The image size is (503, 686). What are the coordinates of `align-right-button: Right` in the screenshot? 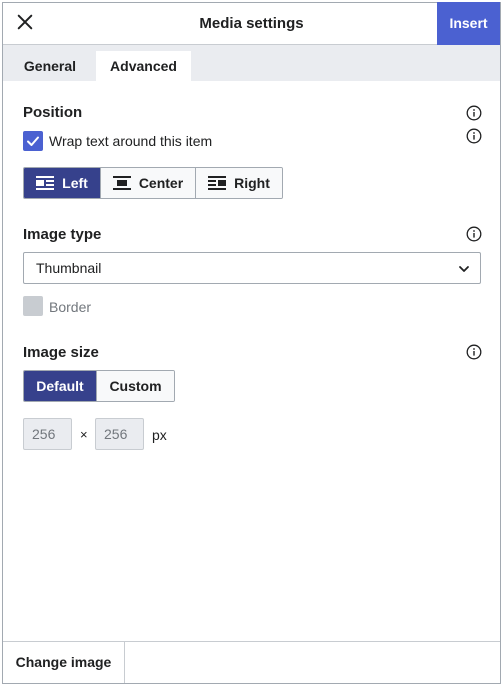 It's located at (239, 183).